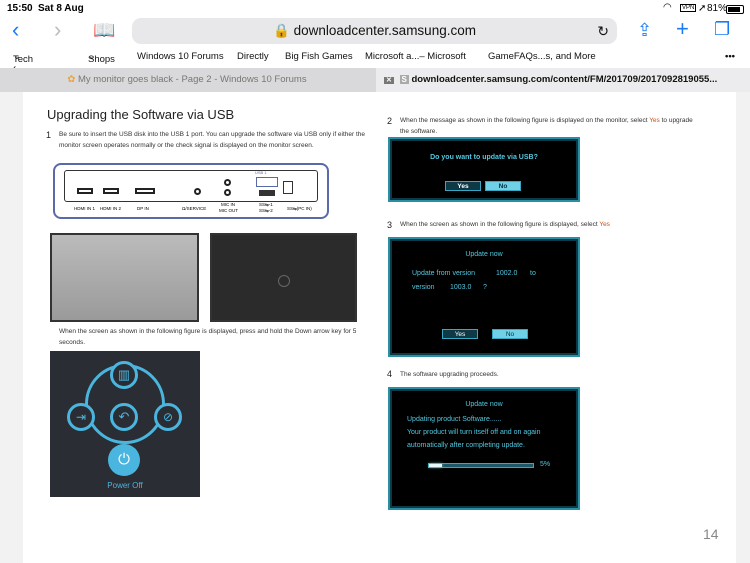  What do you see at coordinates (71, 79) in the screenshot?
I see `windows-logo-icon: ✿` at bounding box center [71, 79].